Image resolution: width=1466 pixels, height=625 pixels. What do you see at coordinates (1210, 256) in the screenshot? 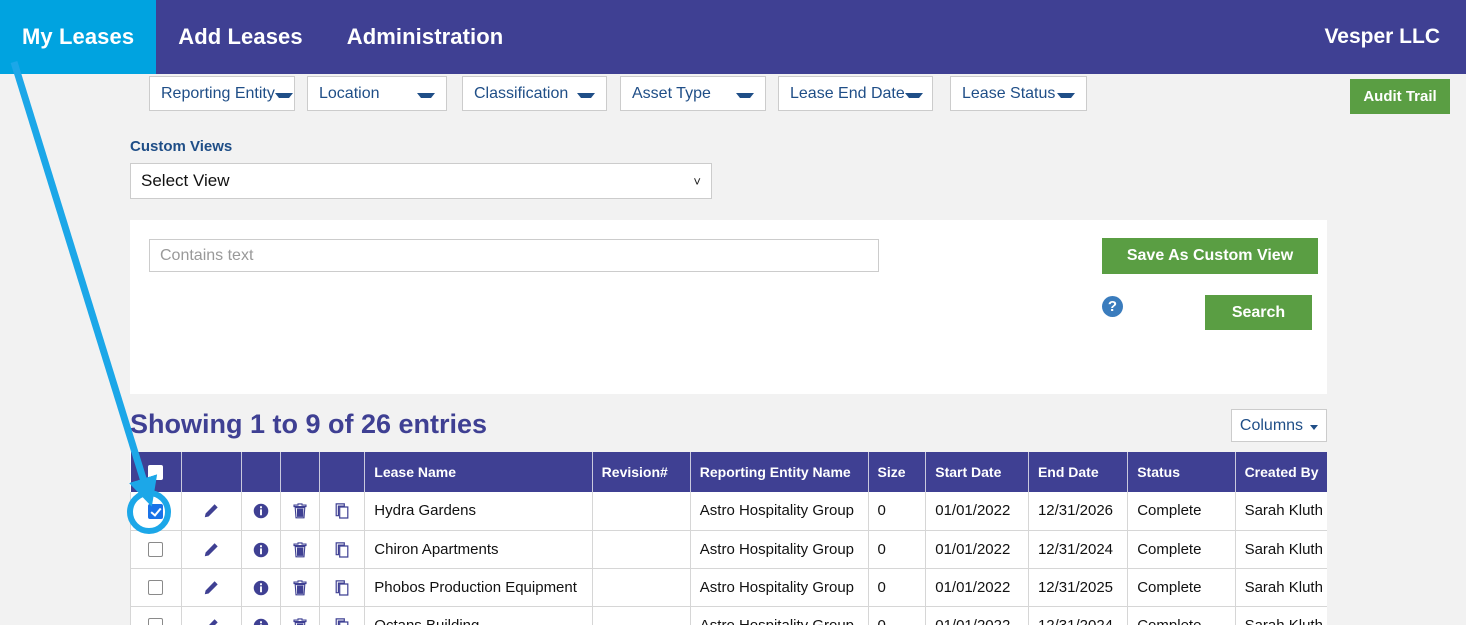
I see `save-as-custom-view-button: Save As Custom View` at bounding box center [1210, 256].